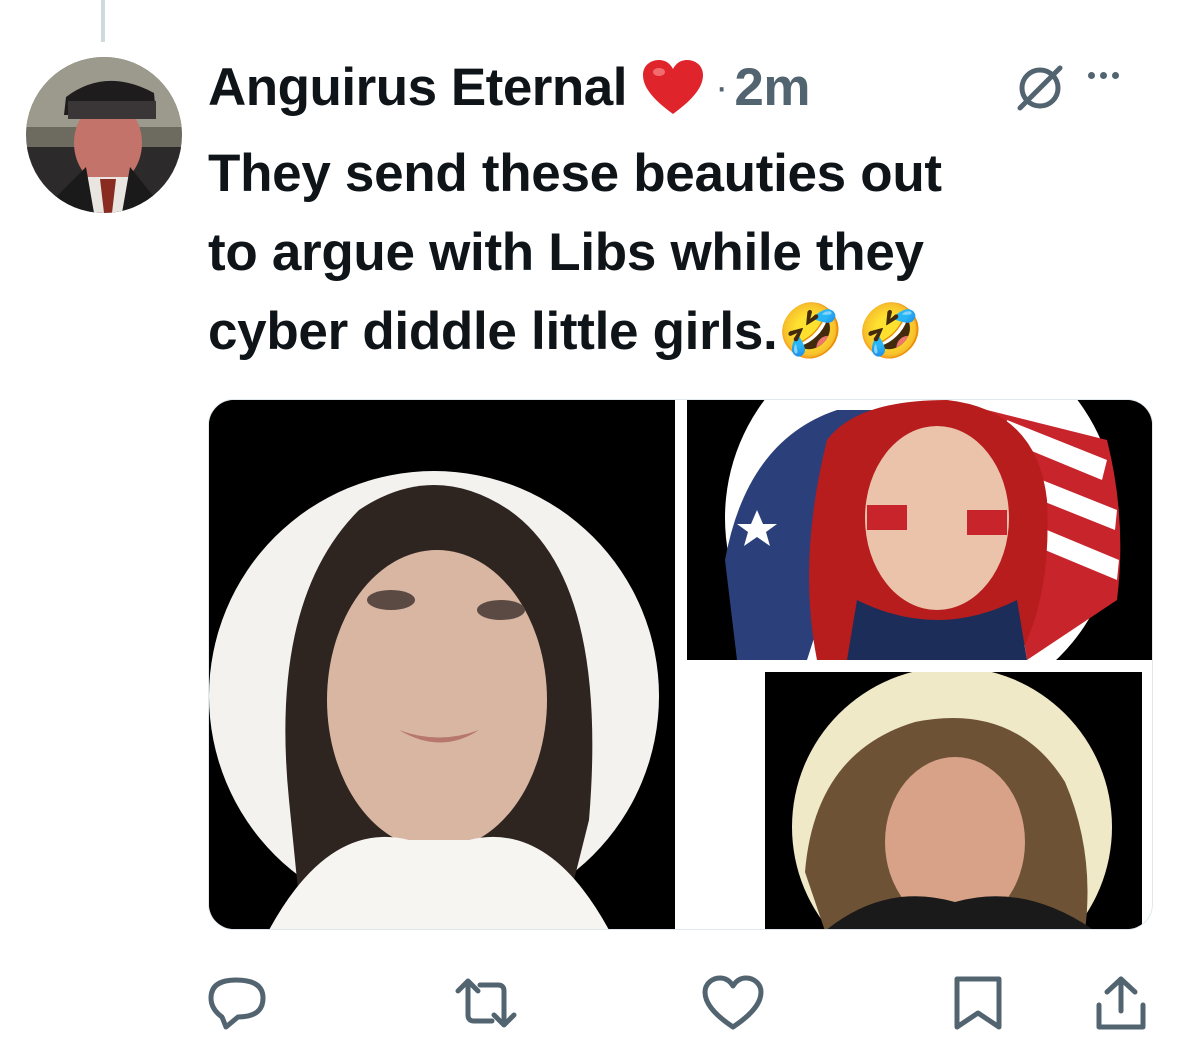 The width and height of the screenshot is (1179, 1062). What do you see at coordinates (566, 252) in the screenshot?
I see `tweet-line: to argue with Libs while they` at bounding box center [566, 252].